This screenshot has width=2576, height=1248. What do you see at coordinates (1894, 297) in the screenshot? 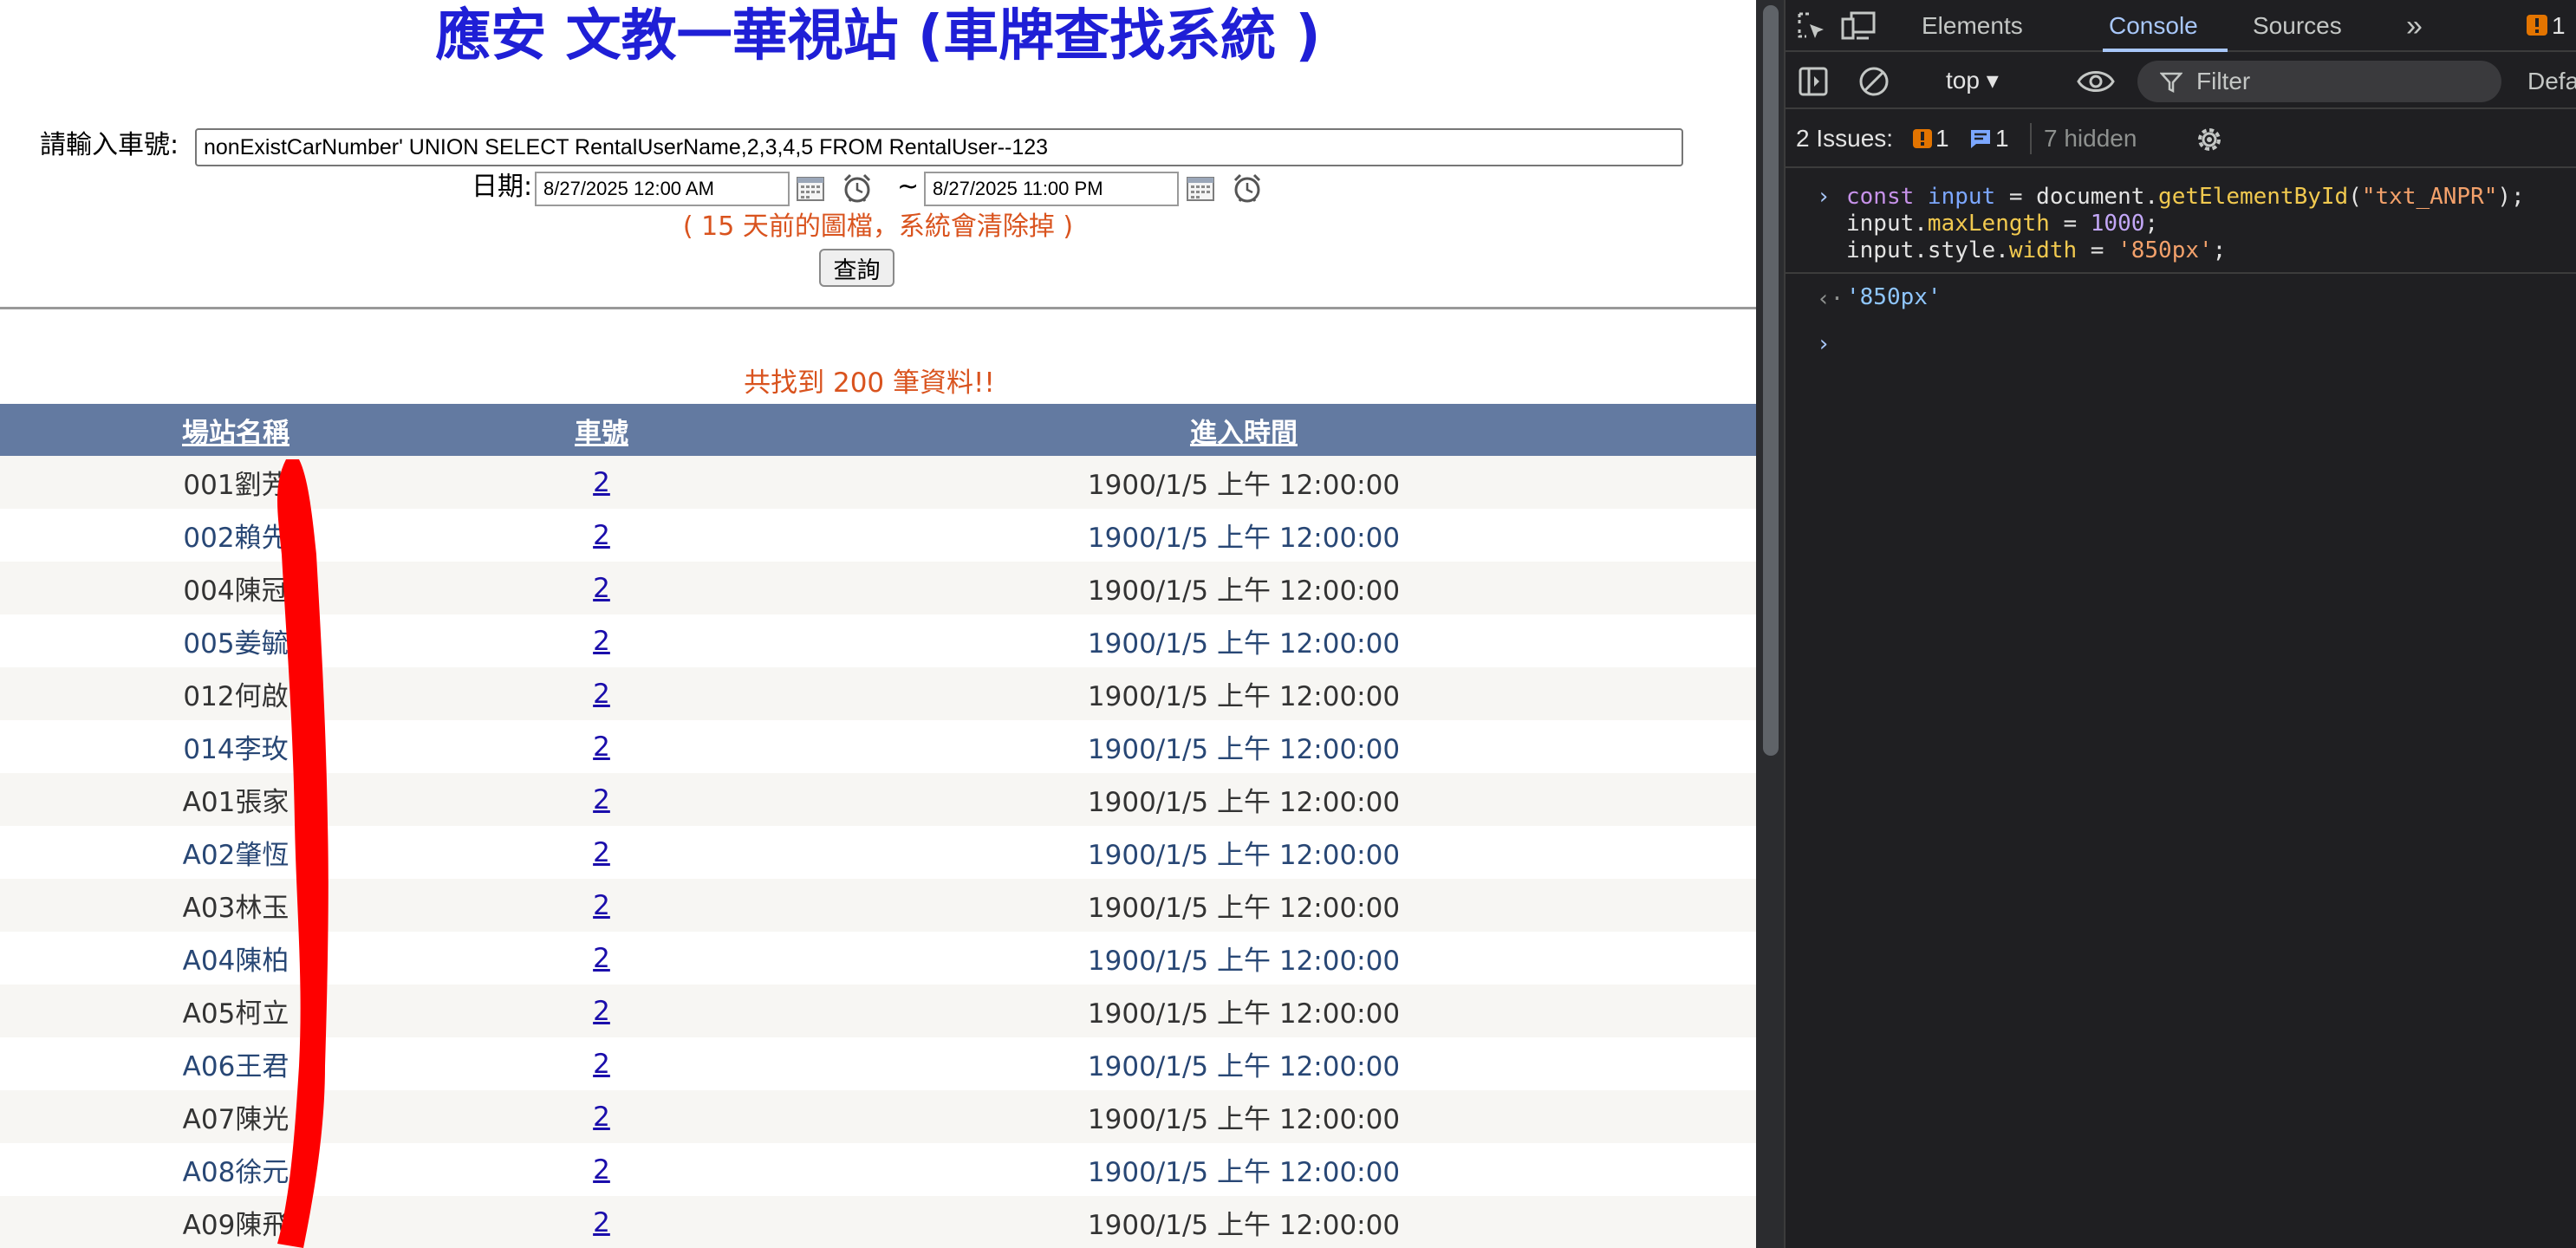
I see `console-result-value: '850px'` at bounding box center [1894, 297].